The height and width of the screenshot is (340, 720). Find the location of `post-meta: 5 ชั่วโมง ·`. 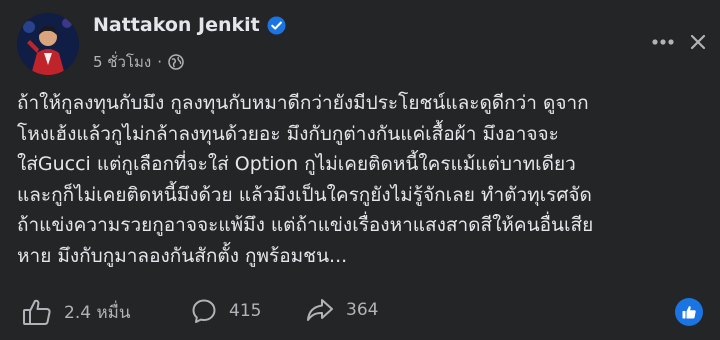

post-meta: 5 ชั่วโมง · is located at coordinates (138, 62).